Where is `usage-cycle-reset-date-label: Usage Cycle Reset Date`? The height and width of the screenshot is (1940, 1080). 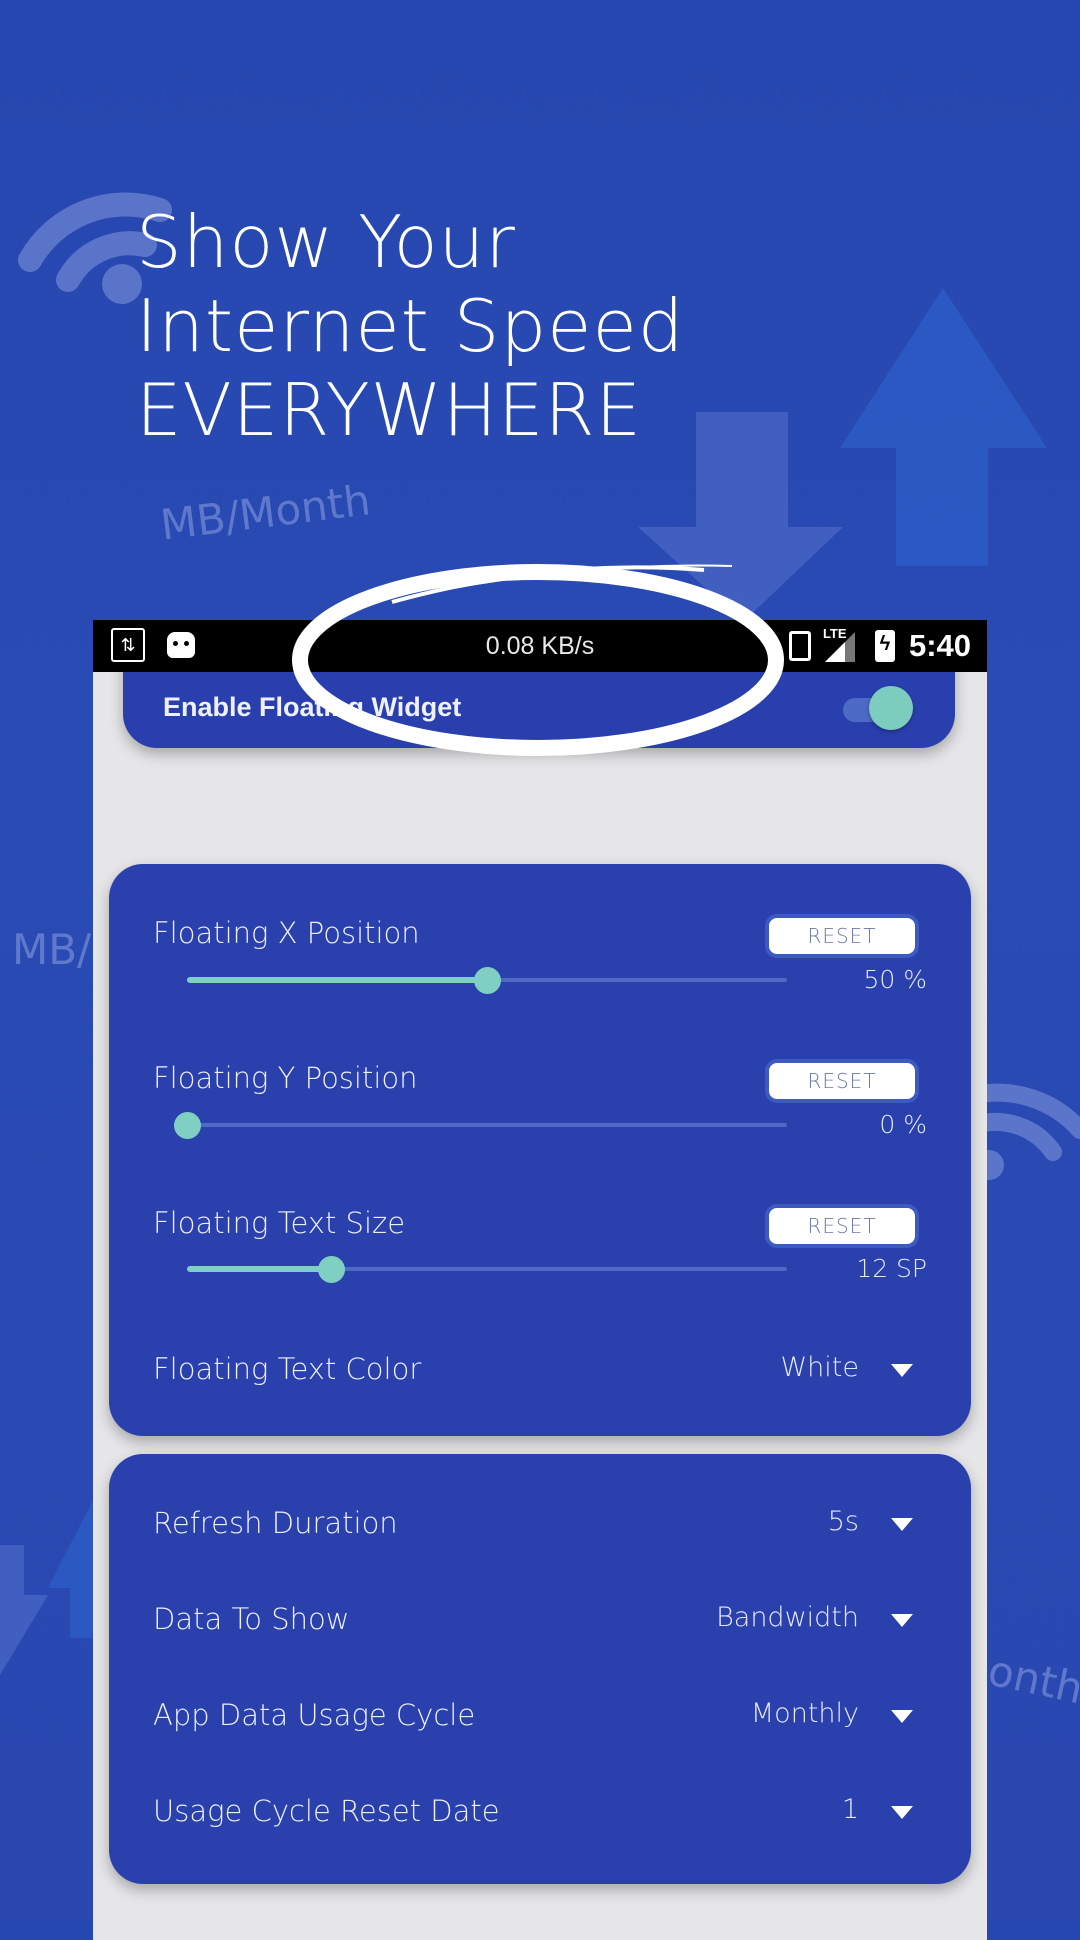 usage-cycle-reset-date-label: Usage Cycle Reset Date is located at coordinates (326, 1811).